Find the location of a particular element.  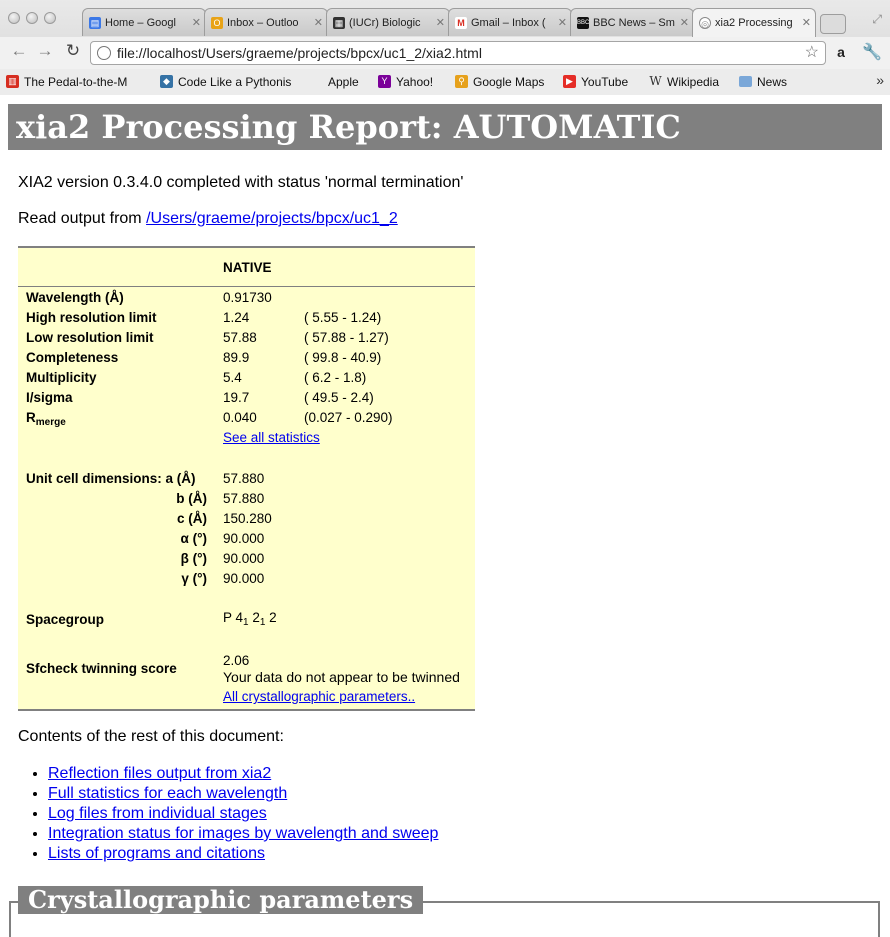

tab-iucr: ▦ (IUCr) Biologic ✕ is located at coordinates (388, 22).